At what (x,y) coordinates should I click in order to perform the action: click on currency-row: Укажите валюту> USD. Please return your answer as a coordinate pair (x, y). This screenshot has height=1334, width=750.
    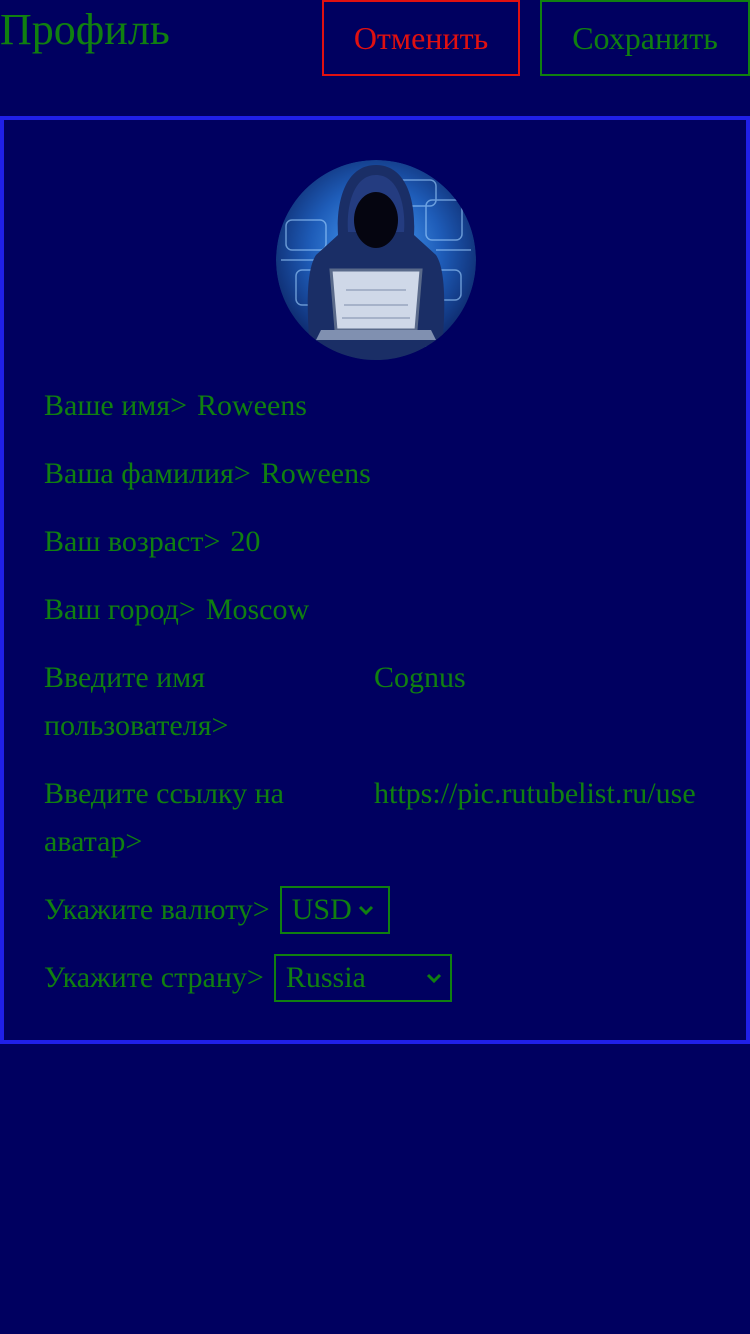
    Looking at the image, I should click on (377, 910).